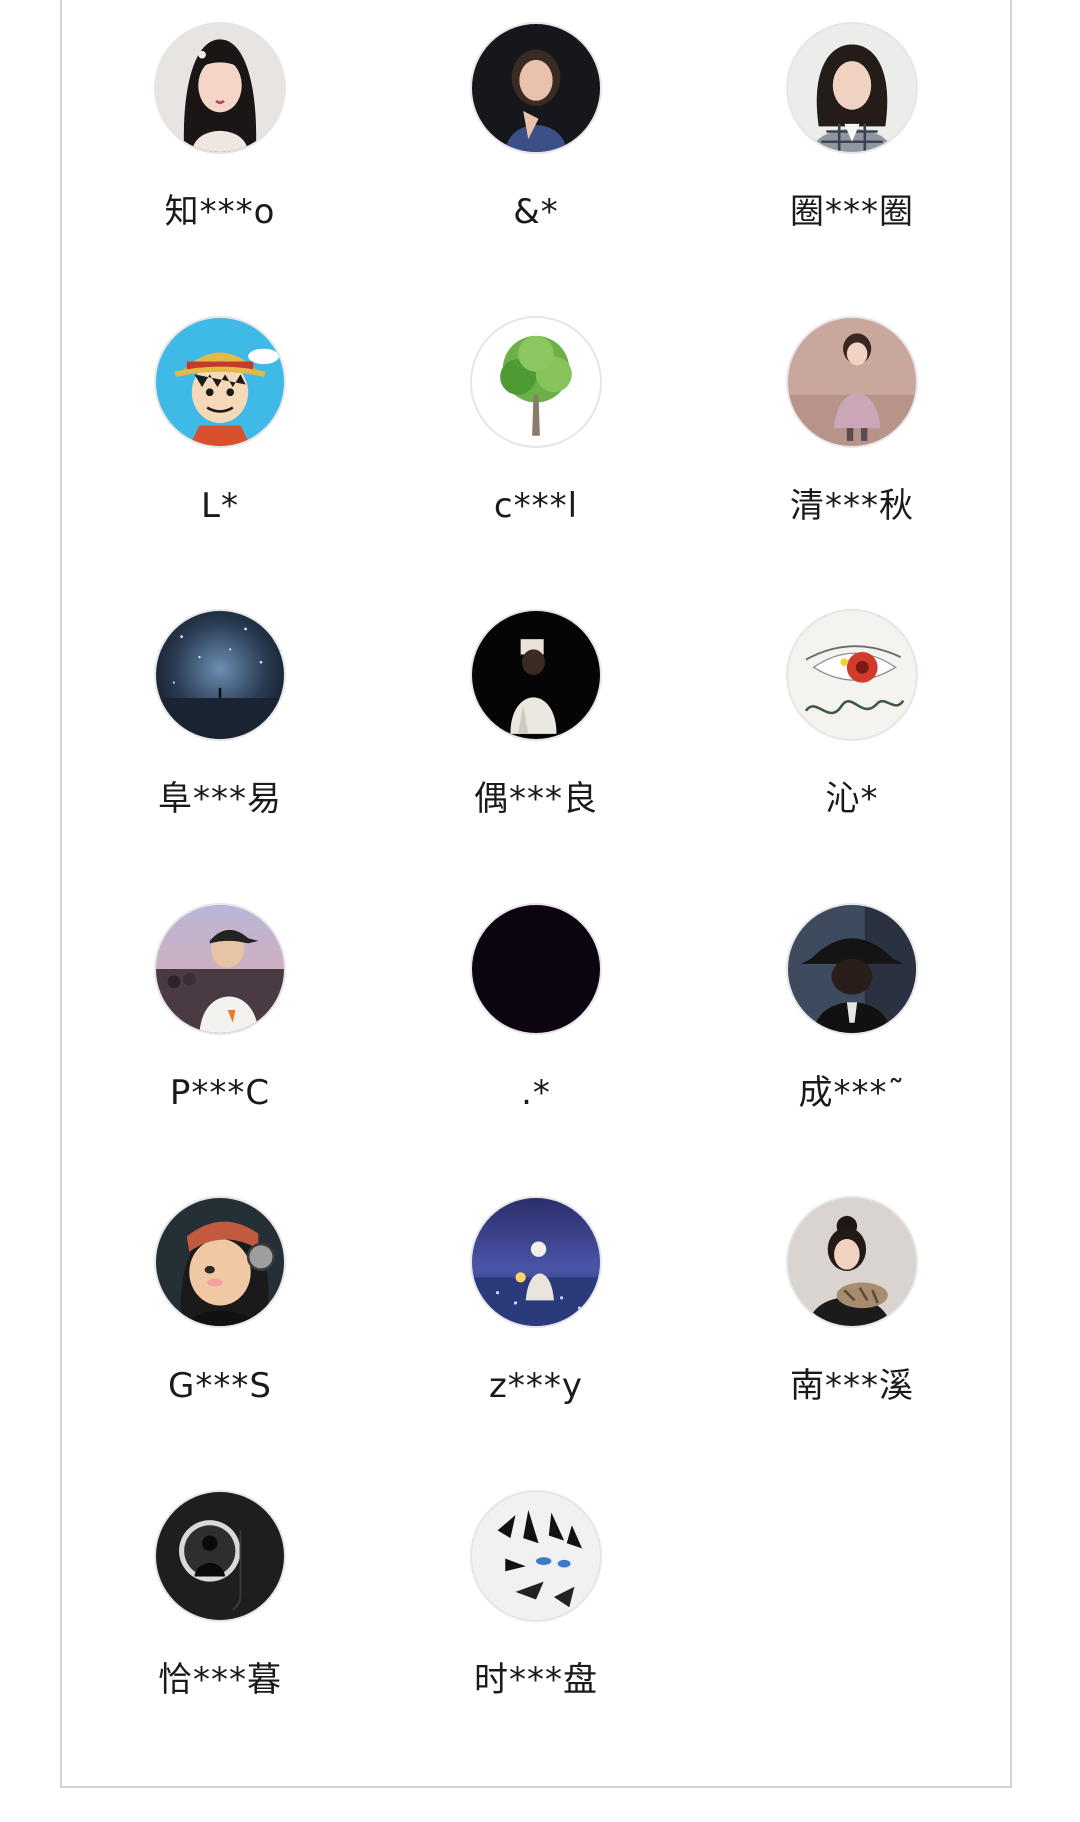 Image resolution: width=1080 pixels, height=1822 pixels. What do you see at coordinates (536, 1679) in the screenshot?
I see `user-name: 时***盘` at bounding box center [536, 1679].